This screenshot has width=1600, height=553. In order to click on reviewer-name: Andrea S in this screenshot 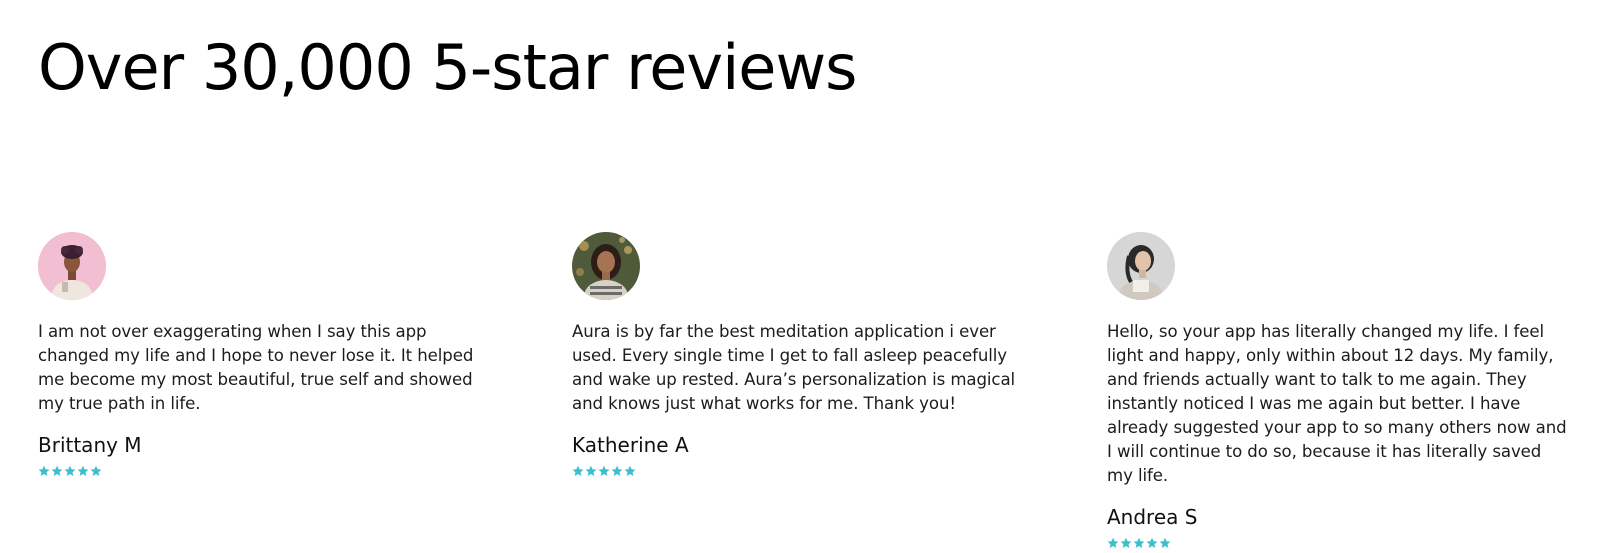, I will do `click(1152, 517)`.